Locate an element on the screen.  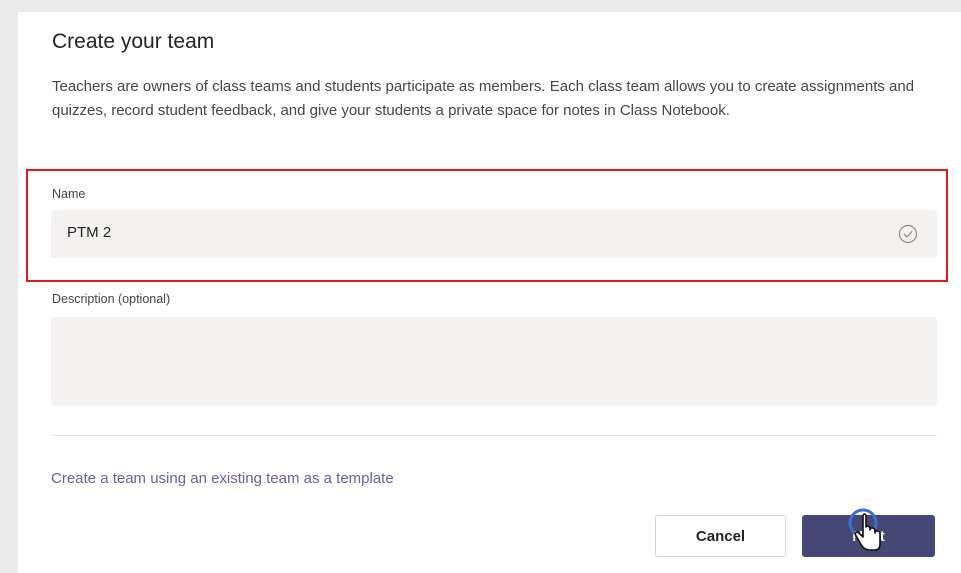
description-label: Description (optional) is located at coordinates (111, 299).